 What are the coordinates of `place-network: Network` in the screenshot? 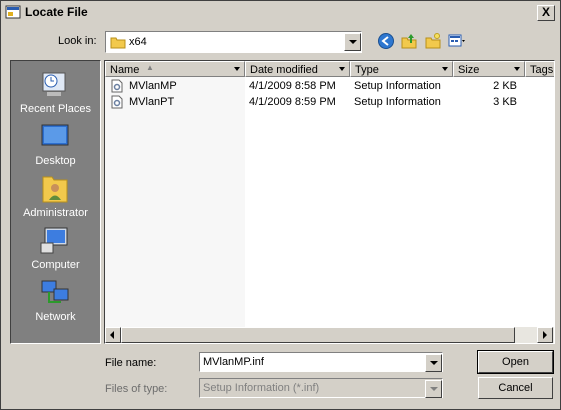 It's located at (55, 299).